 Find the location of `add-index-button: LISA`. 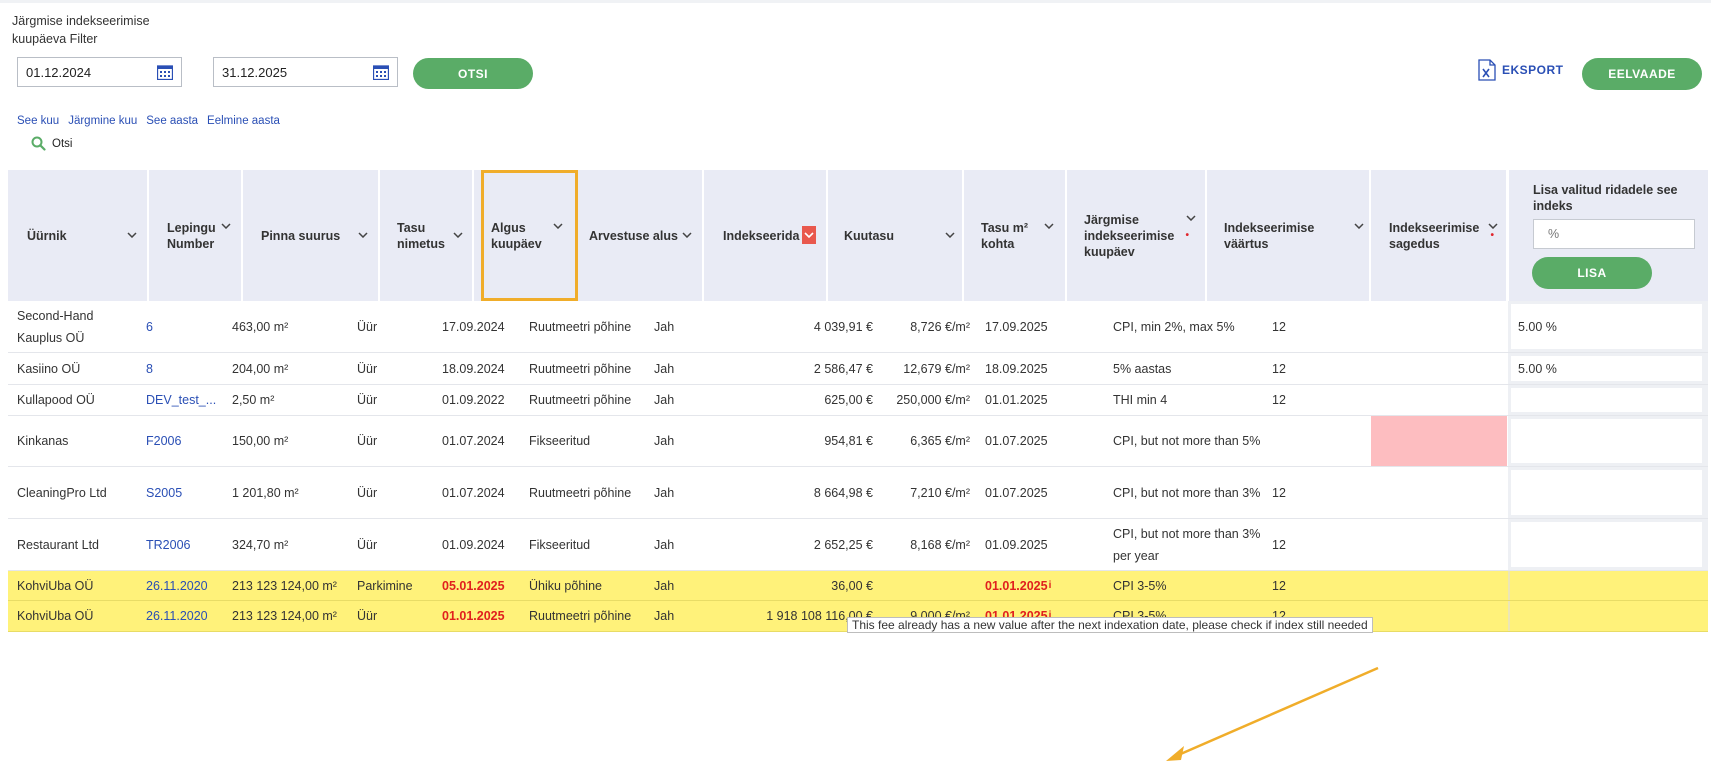

add-index-button: LISA is located at coordinates (1592, 273).